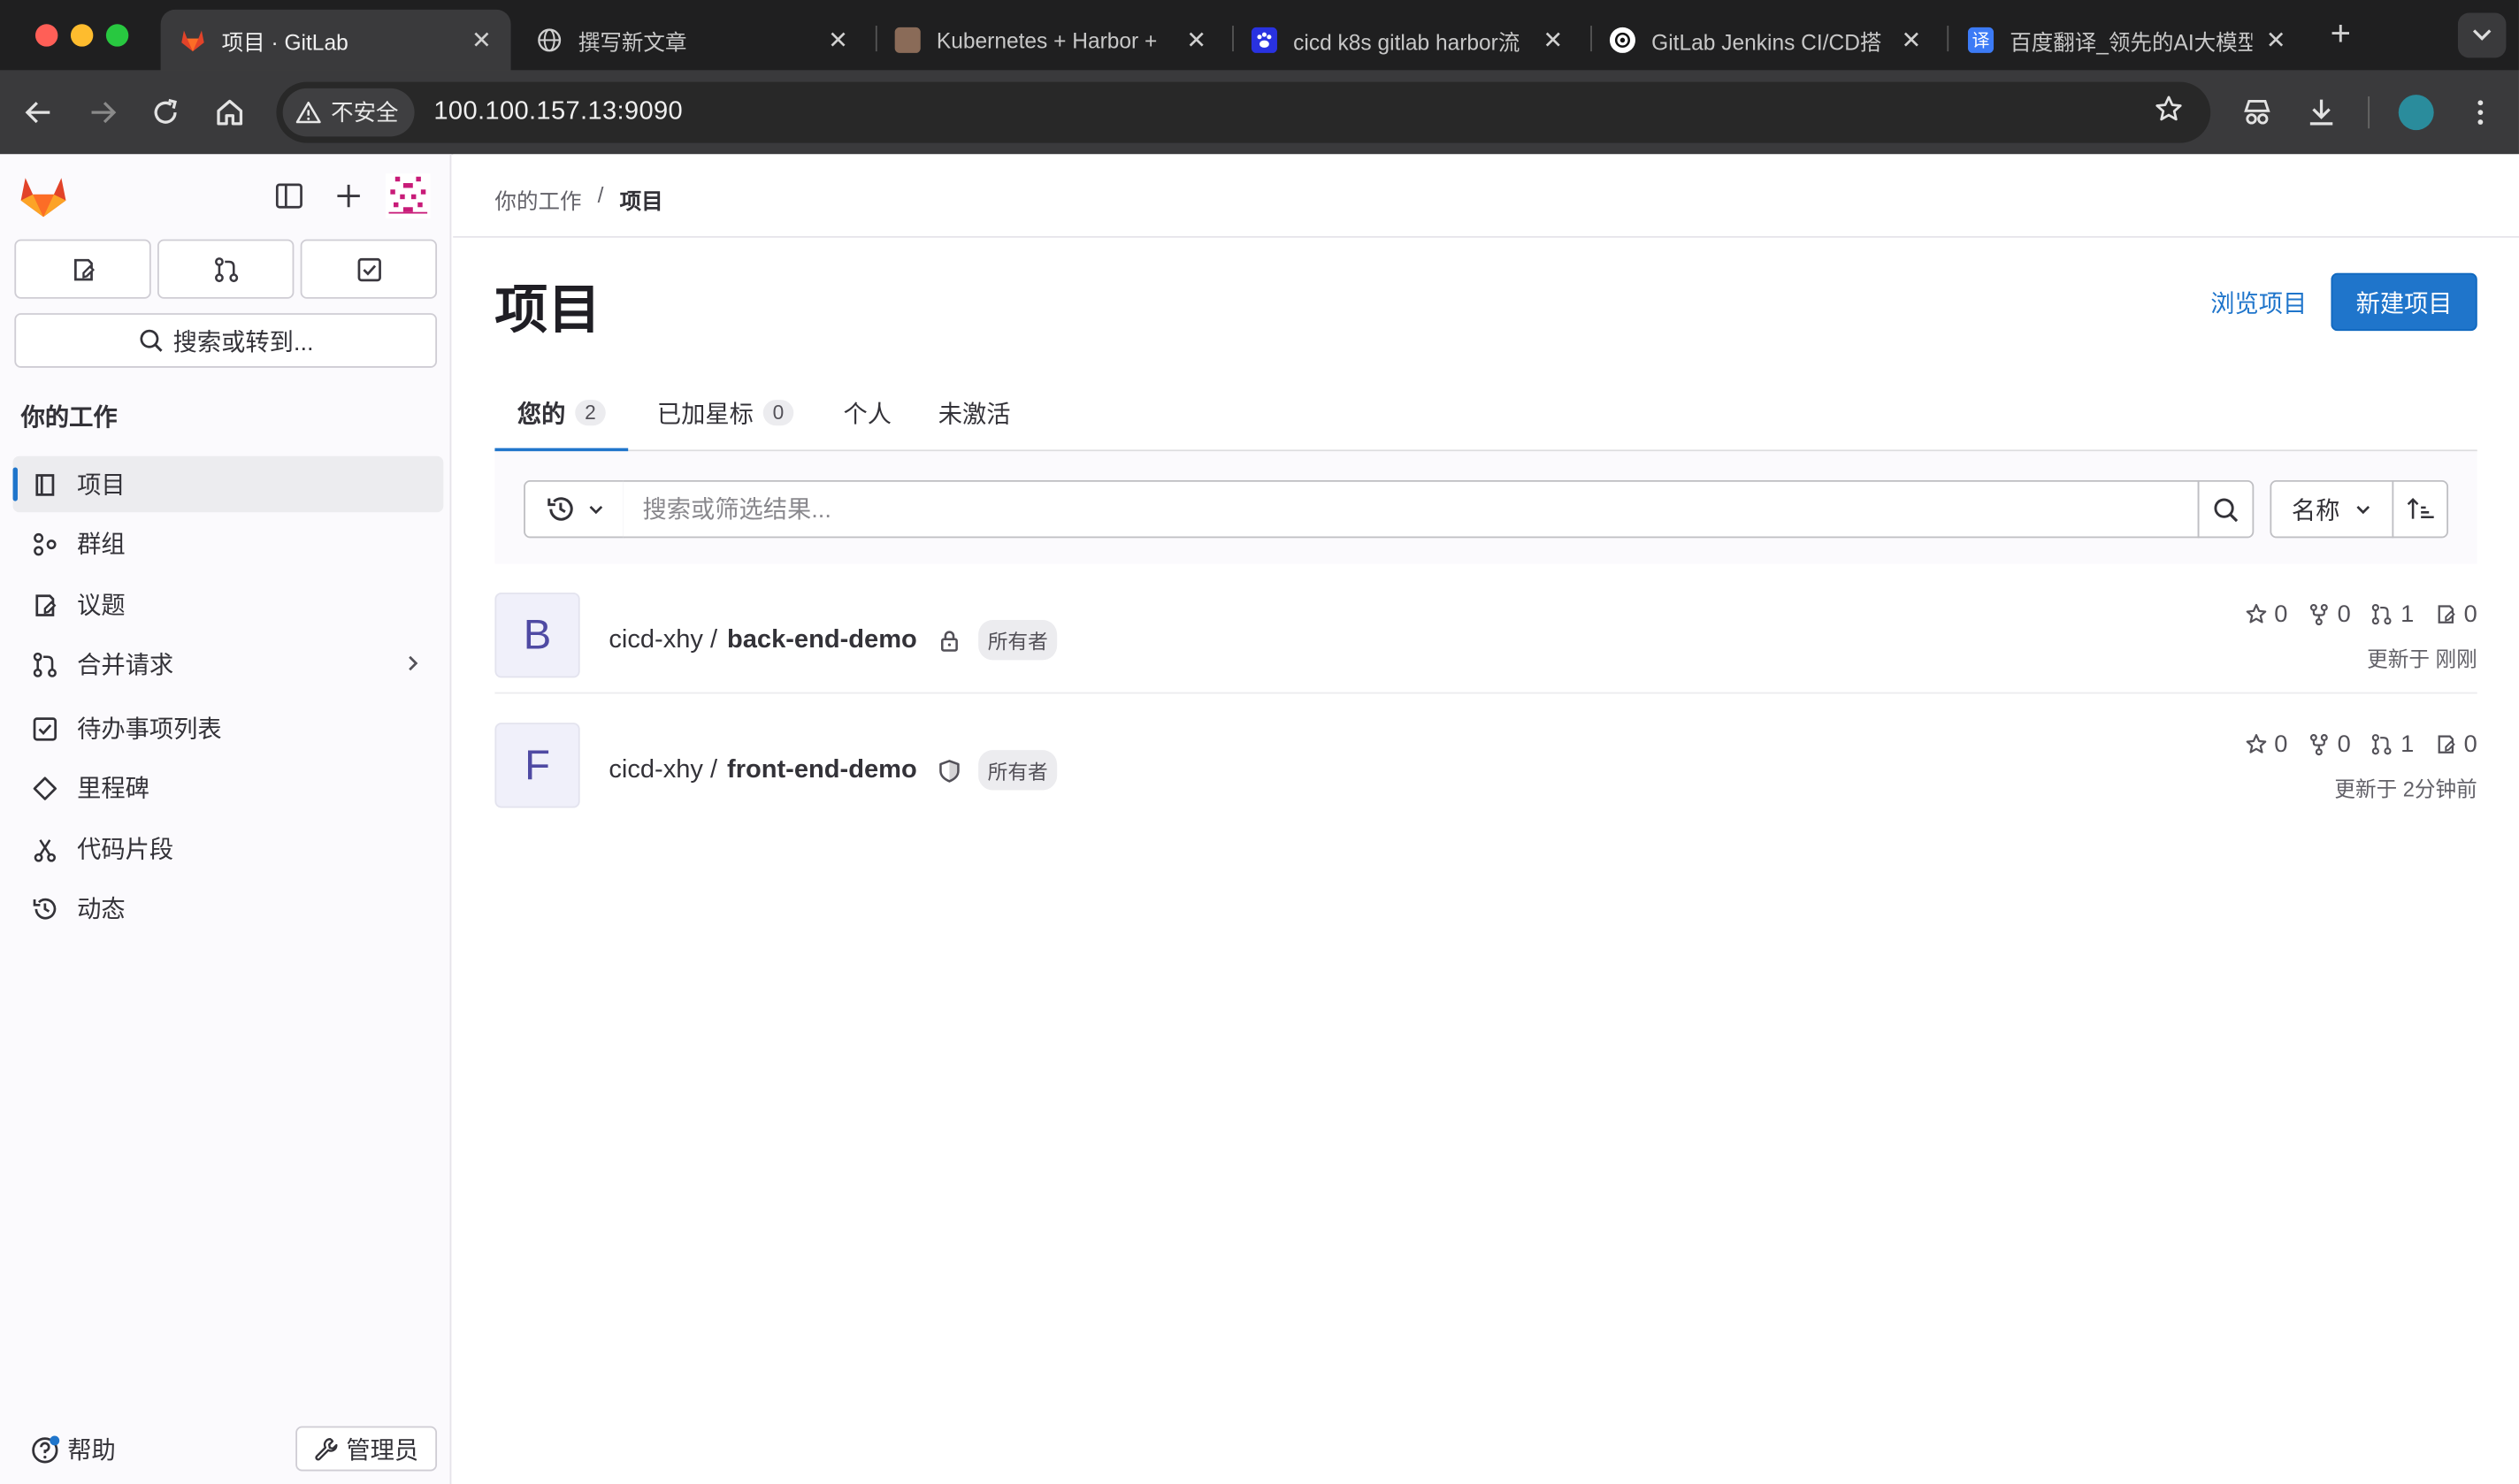 The image size is (2519, 1484). Describe the element at coordinates (228, 849) in the screenshot. I see `sidebar-item-snippets: 代码片段` at that location.